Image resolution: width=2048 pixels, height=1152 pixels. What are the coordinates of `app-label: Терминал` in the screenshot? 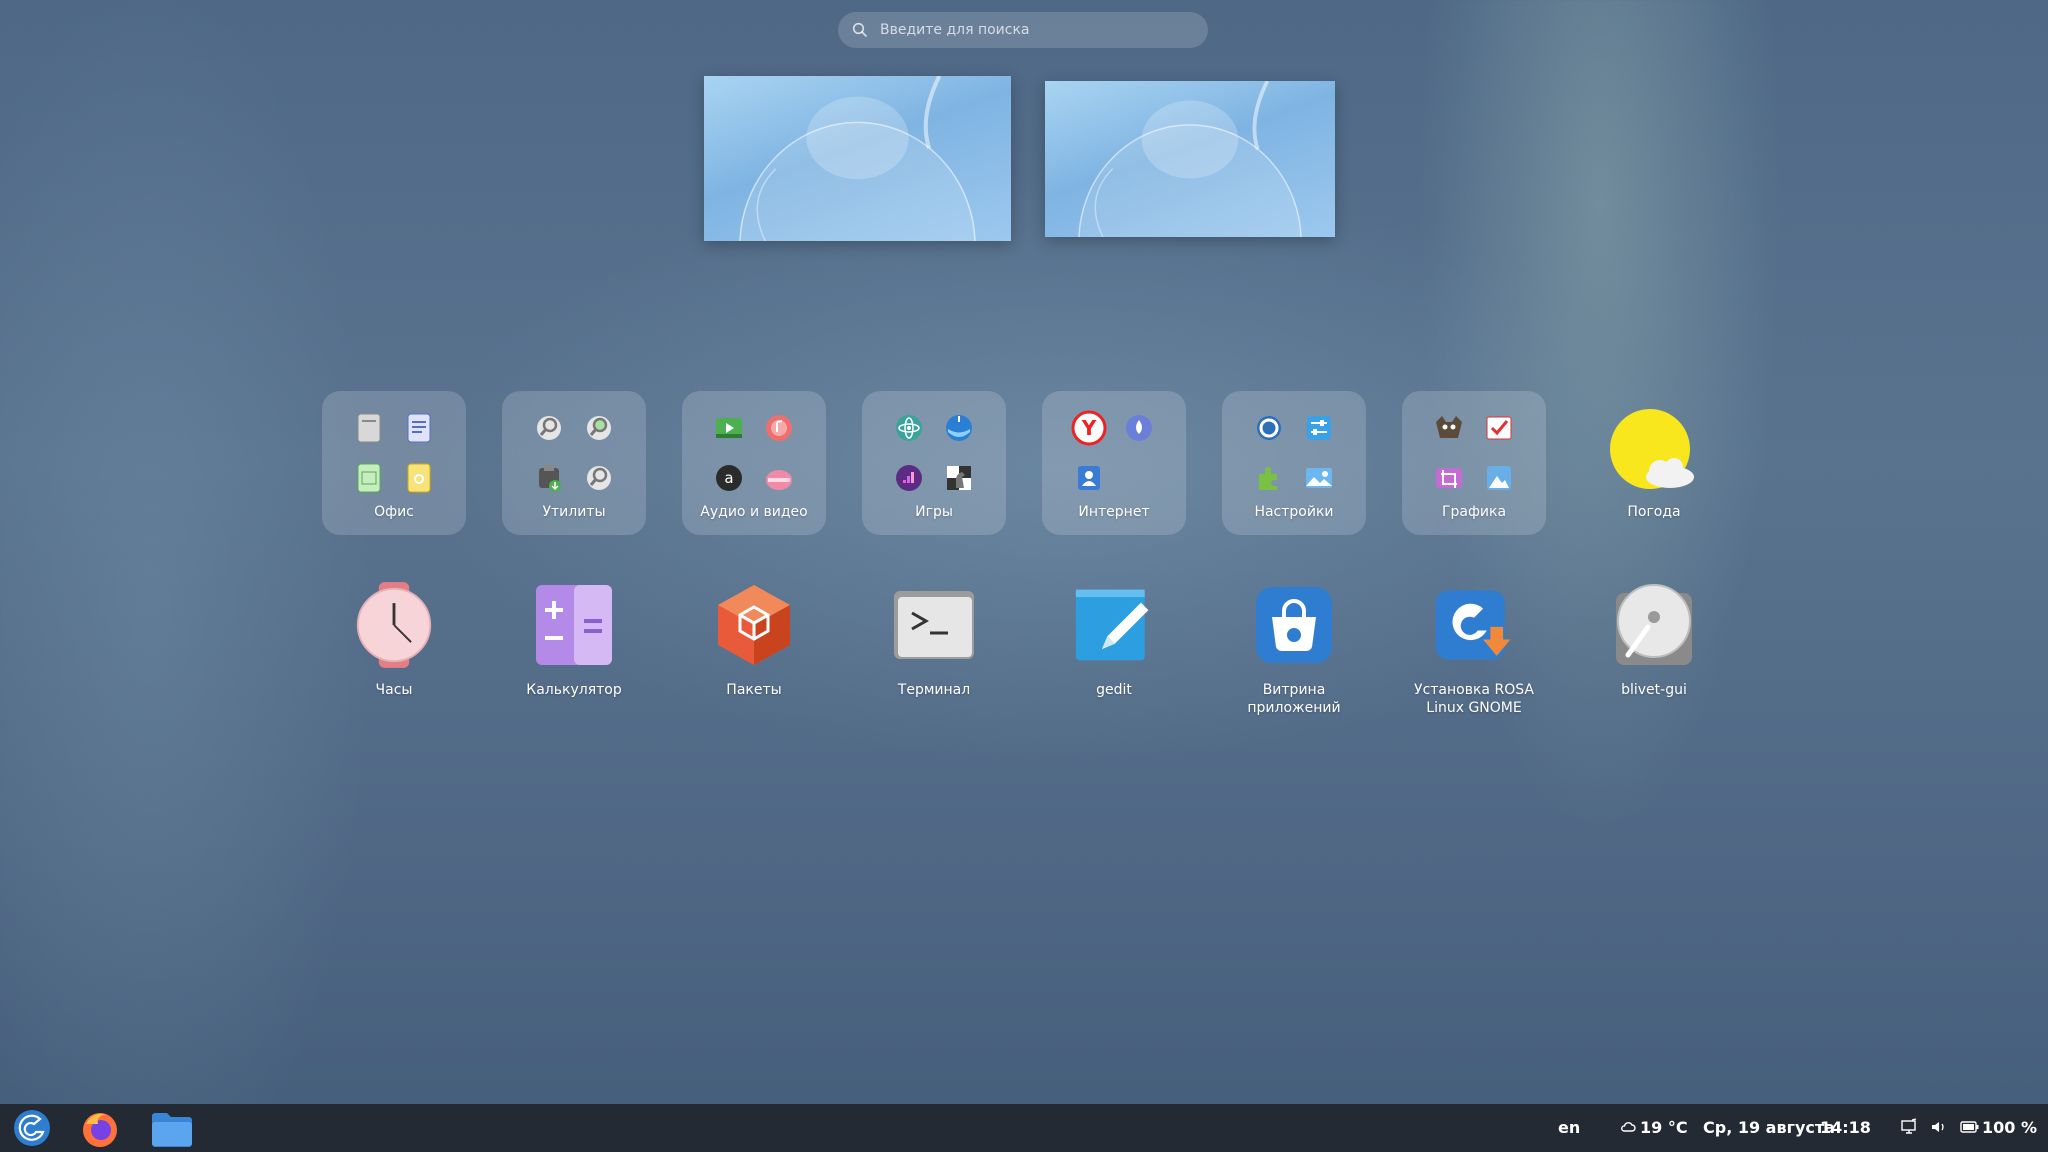 It's located at (934, 690).